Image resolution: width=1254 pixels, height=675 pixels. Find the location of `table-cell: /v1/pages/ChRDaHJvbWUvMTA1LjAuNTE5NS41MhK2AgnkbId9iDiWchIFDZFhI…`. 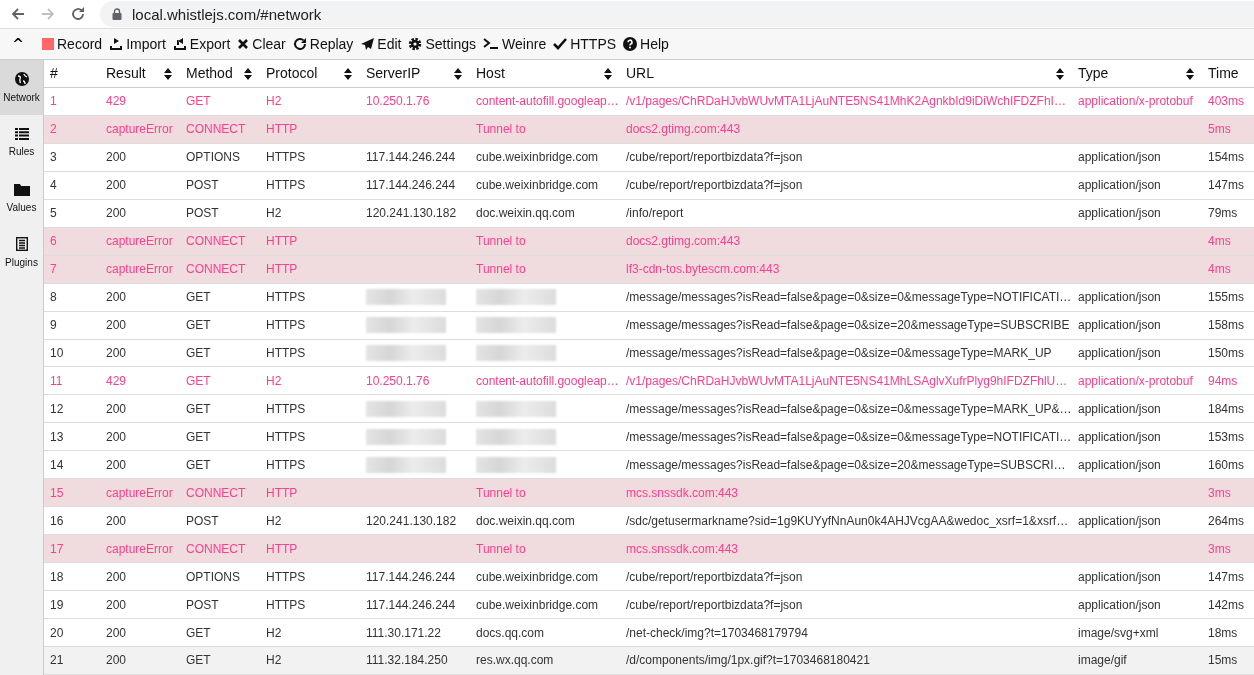

table-cell: /v1/pages/ChRDaHJvbWUvMTA1LjAuNTE5NS41MhK2AgnkbId9iDiWchIFDZFhI… is located at coordinates (846, 101).